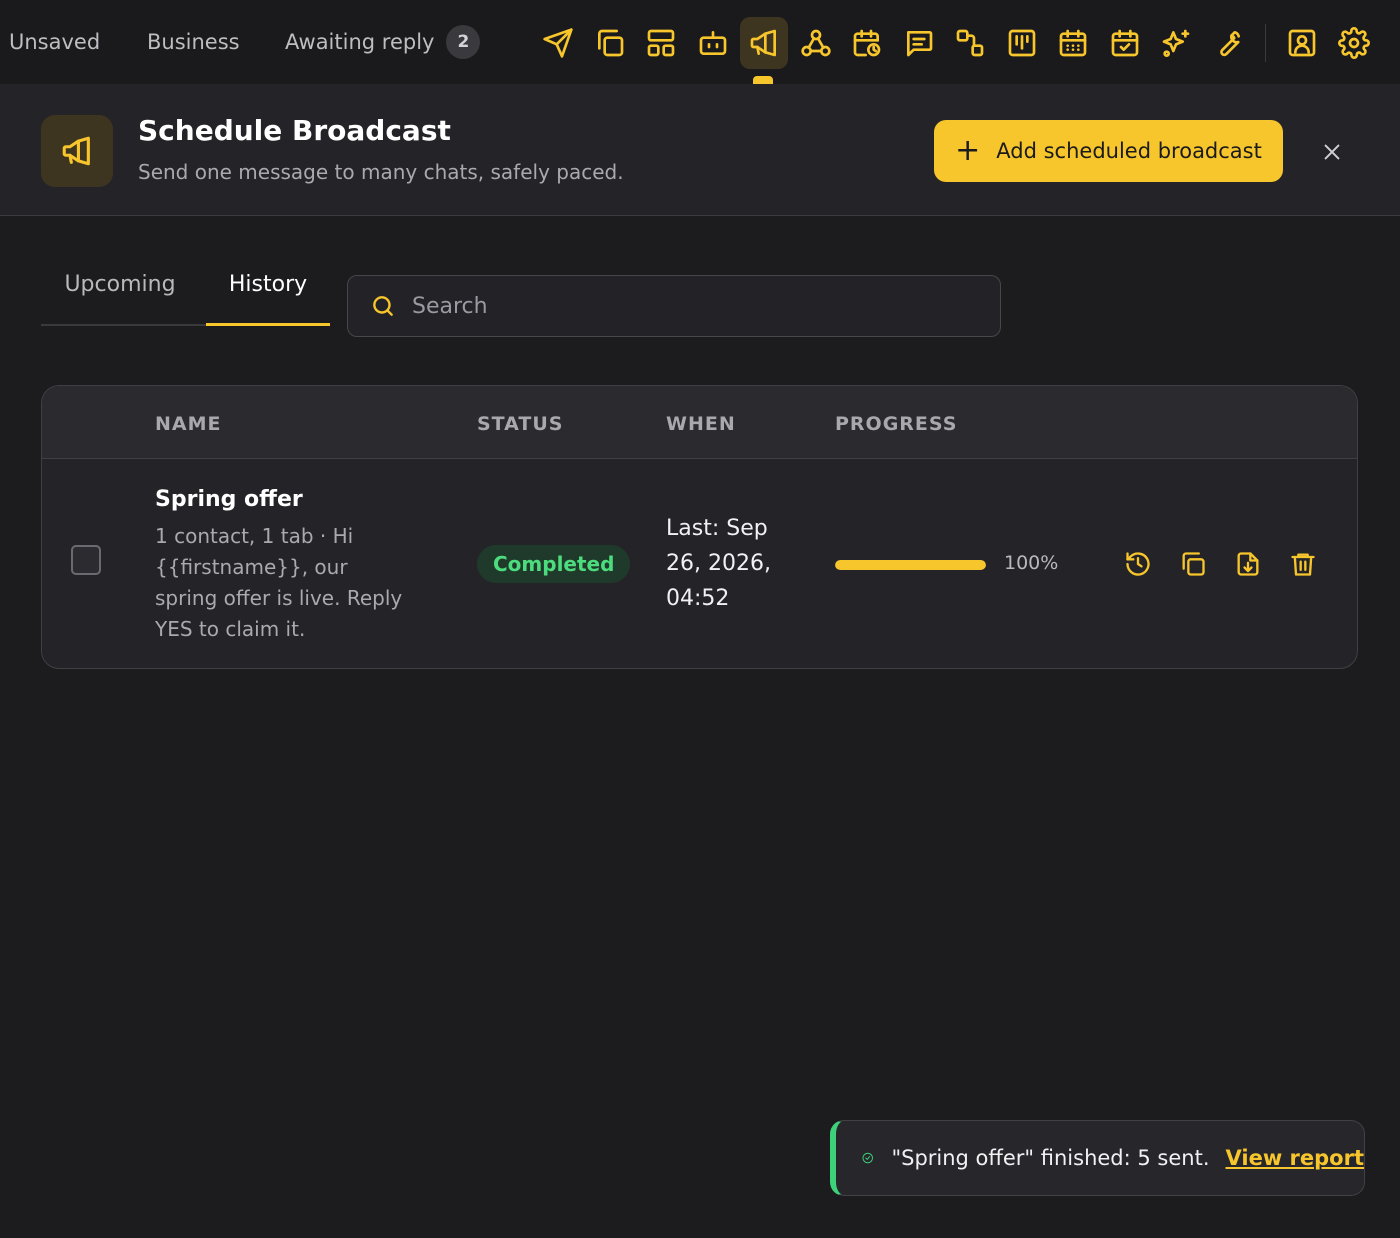 Image resolution: width=1400 pixels, height=1238 pixels. I want to click on tab-history: History, so click(268, 299).